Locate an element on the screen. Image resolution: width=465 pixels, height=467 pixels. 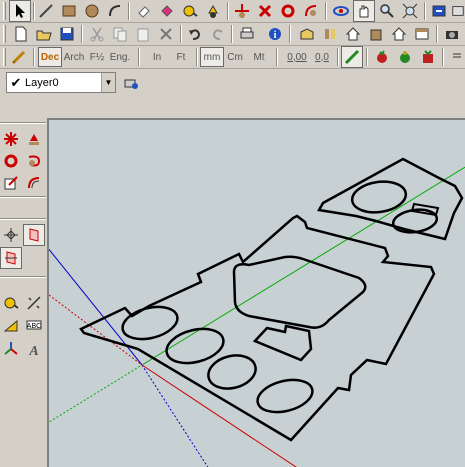
section-plane-icon is located at coordinates (11, 235).